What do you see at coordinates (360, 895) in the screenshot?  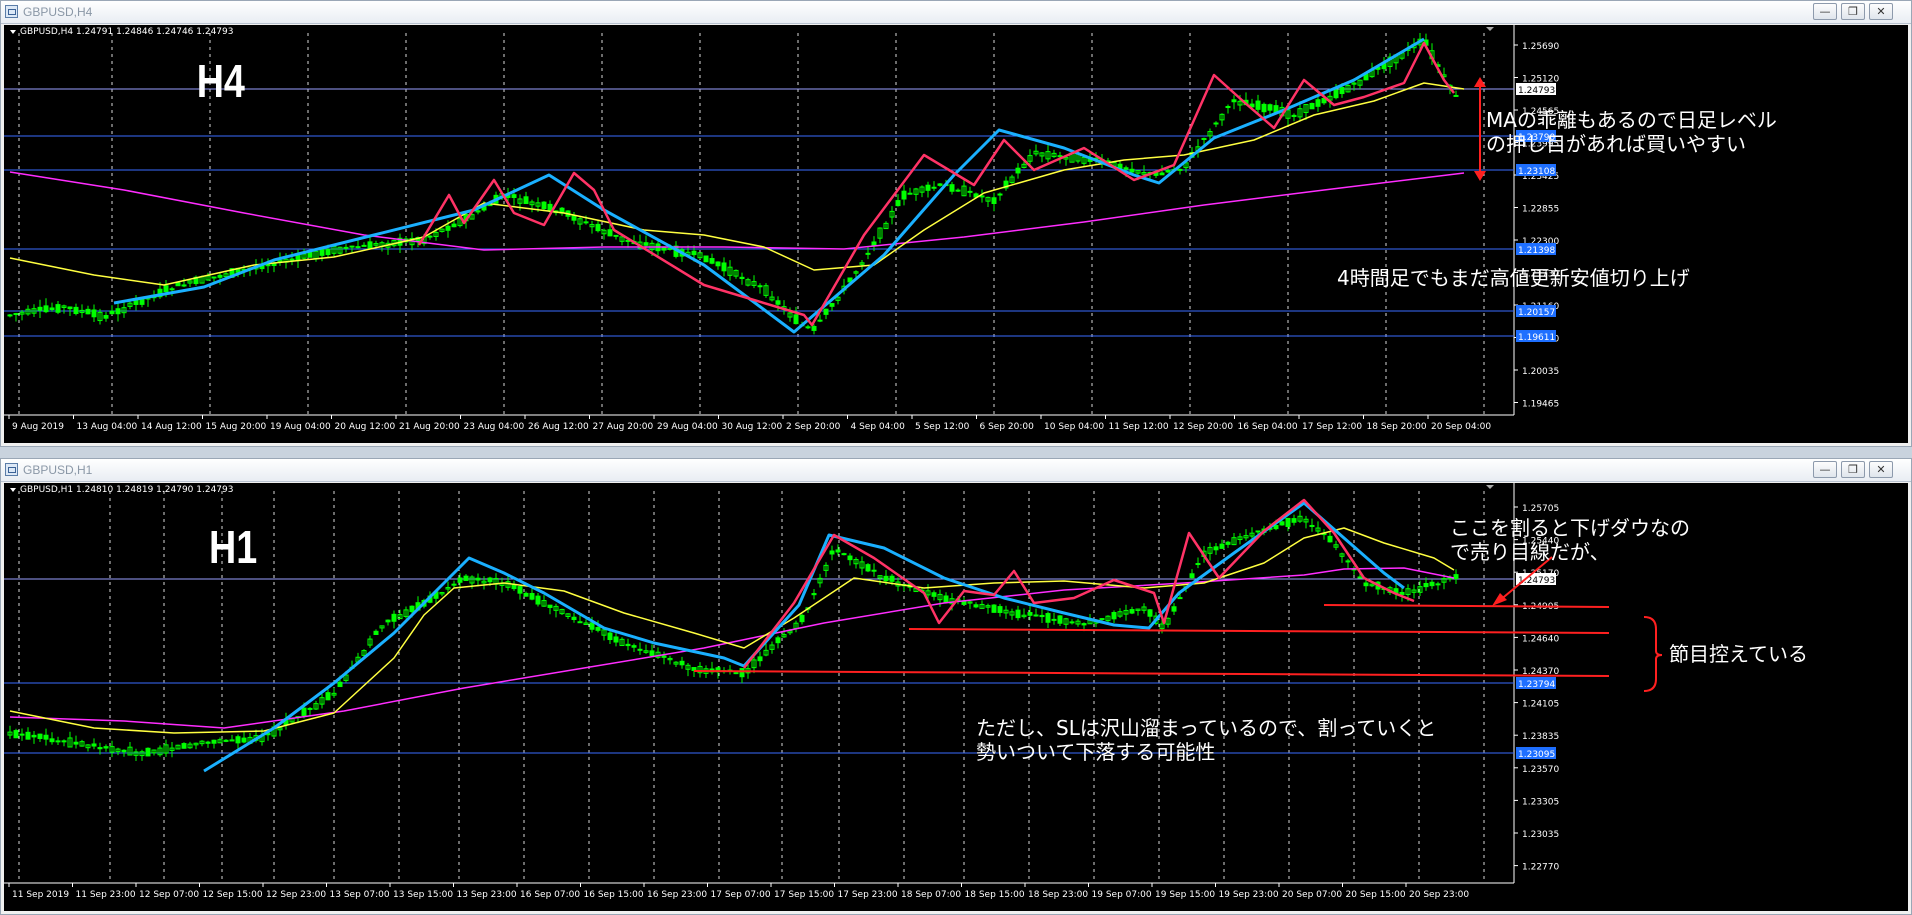 I see `time-tick-label: 13 Sep 07:00` at bounding box center [360, 895].